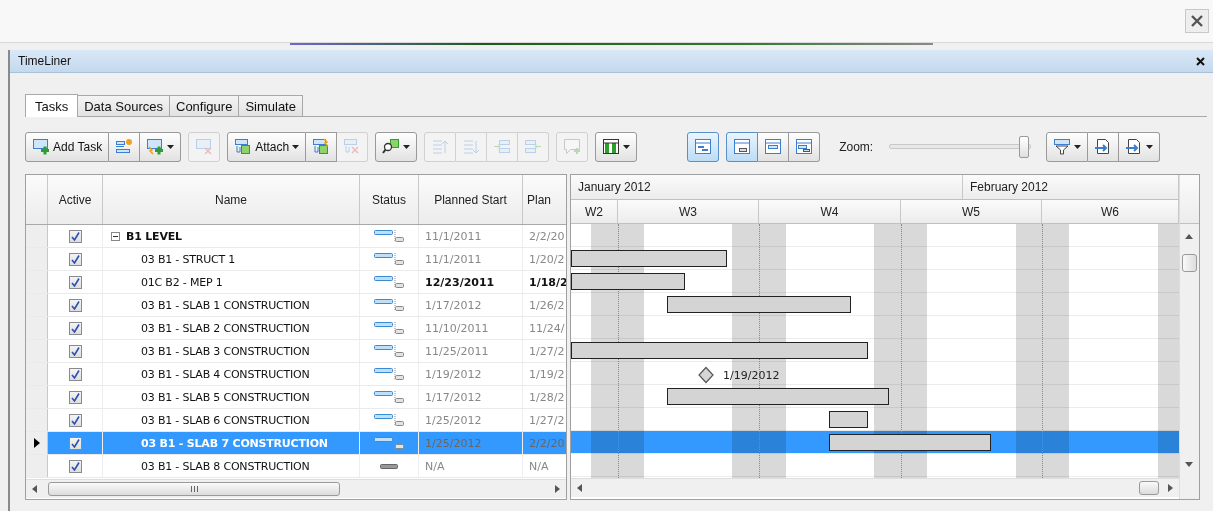 Image resolution: width=1213 pixels, height=511 pixels. What do you see at coordinates (389, 199) in the screenshot?
I see `column-header: Status` at bounding box center [389, 199].